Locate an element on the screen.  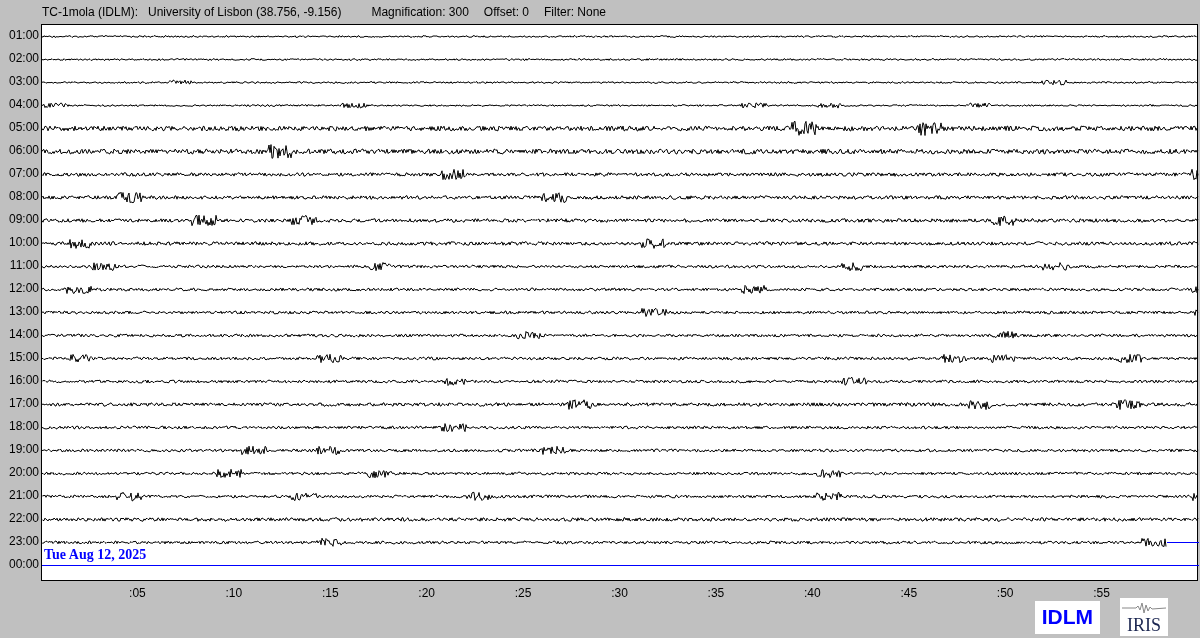
station-name: TC-1mola (IDLM): is located at coordinates (90, 12).